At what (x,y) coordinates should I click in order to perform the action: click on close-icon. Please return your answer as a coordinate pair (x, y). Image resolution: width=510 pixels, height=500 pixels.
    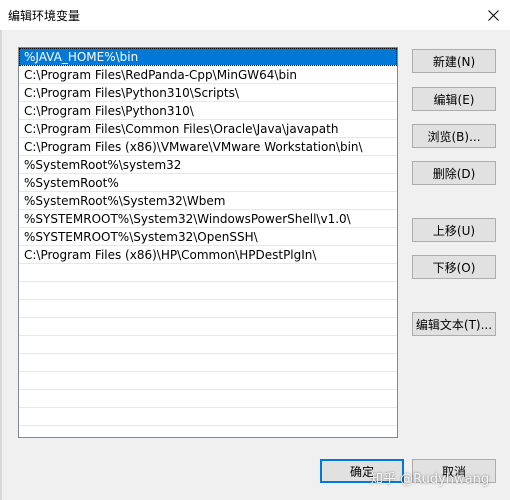
    Looking at the image, I should click on (493, 15).